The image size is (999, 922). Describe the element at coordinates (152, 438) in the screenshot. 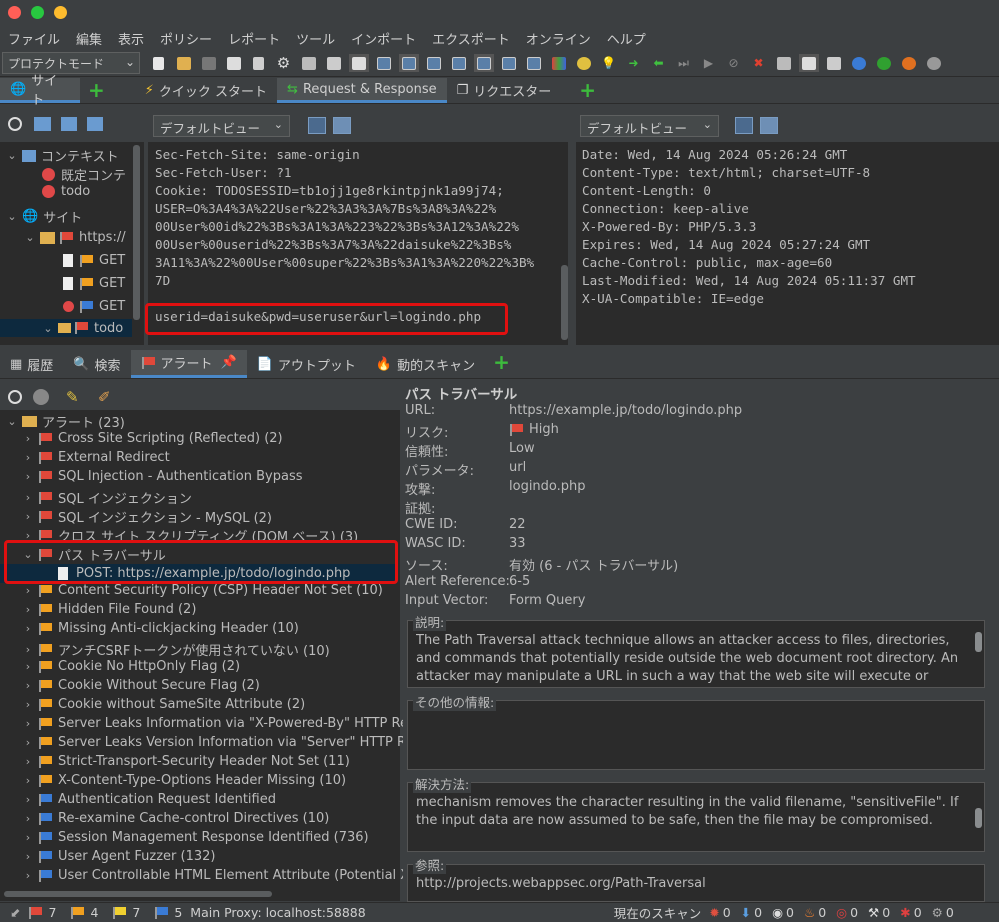

I see `alert-category-row: › Cross Site Scripting (Reflected) (2)` at that location.